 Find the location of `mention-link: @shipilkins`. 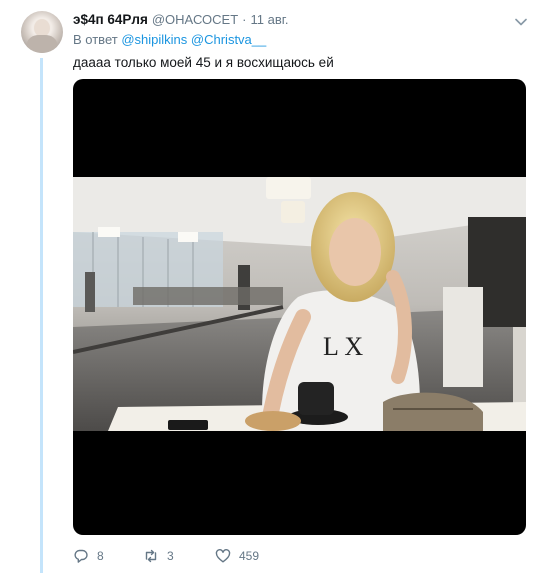

mention-link: @shipilkins is located at coordinates (154, 39).